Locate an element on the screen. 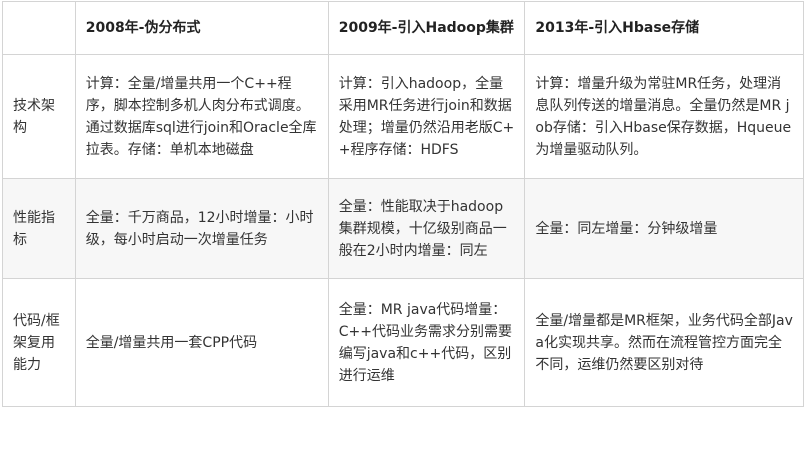 Image resolution: width=806 pixels, height=464 pixels. cell-2009-performance: 全量：性能取决于hadoop集群规模，十亿级别商品一般在2小时内增量：同左 is located at coordinates (426, 228).